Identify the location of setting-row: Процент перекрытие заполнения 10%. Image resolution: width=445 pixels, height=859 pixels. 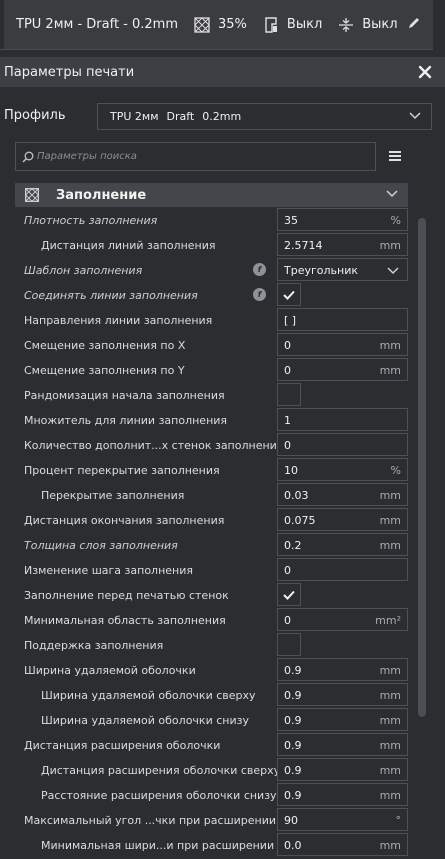
(222, 469).